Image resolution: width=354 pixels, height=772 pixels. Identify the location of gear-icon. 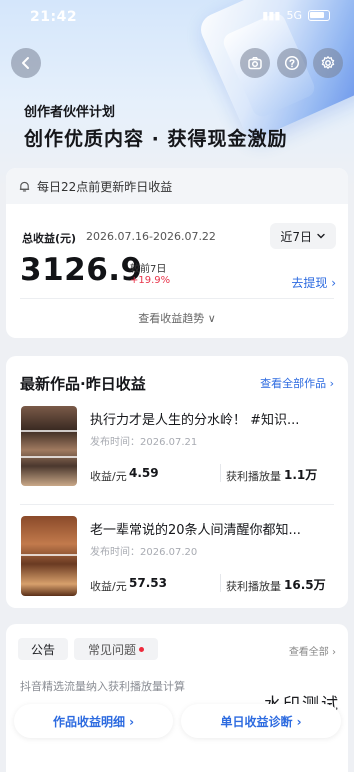
(328, 62).